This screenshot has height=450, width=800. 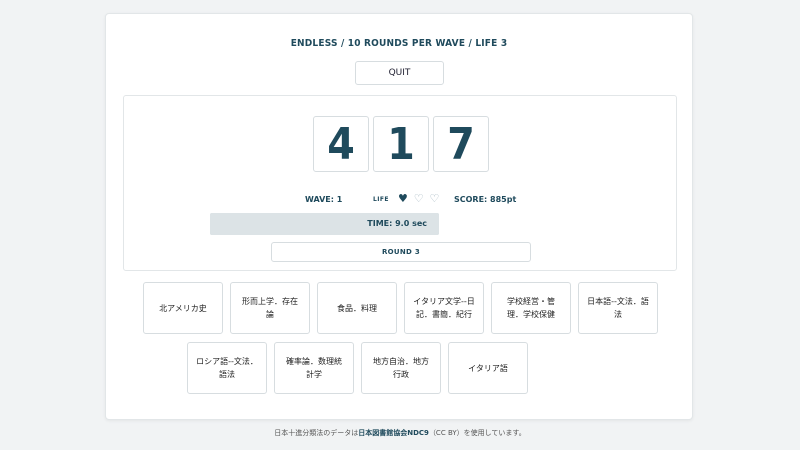 What do you see at coordinates (183, 308) in the screenshot?
I see `answer-button-1: 北アメリカ史` at bounding box center [183, 308].